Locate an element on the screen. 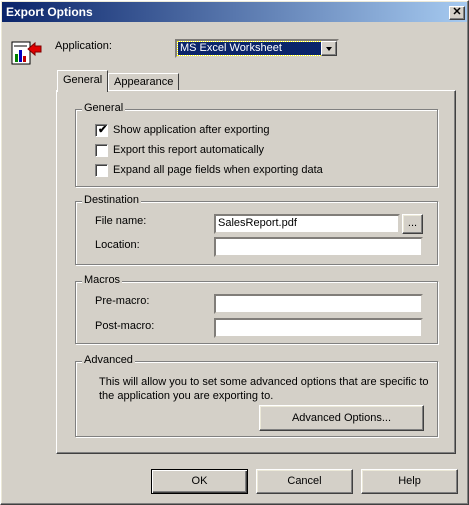 This screenshot has height=505, width=469. export-automatically-checkbox is located at coordinates (101, 150).